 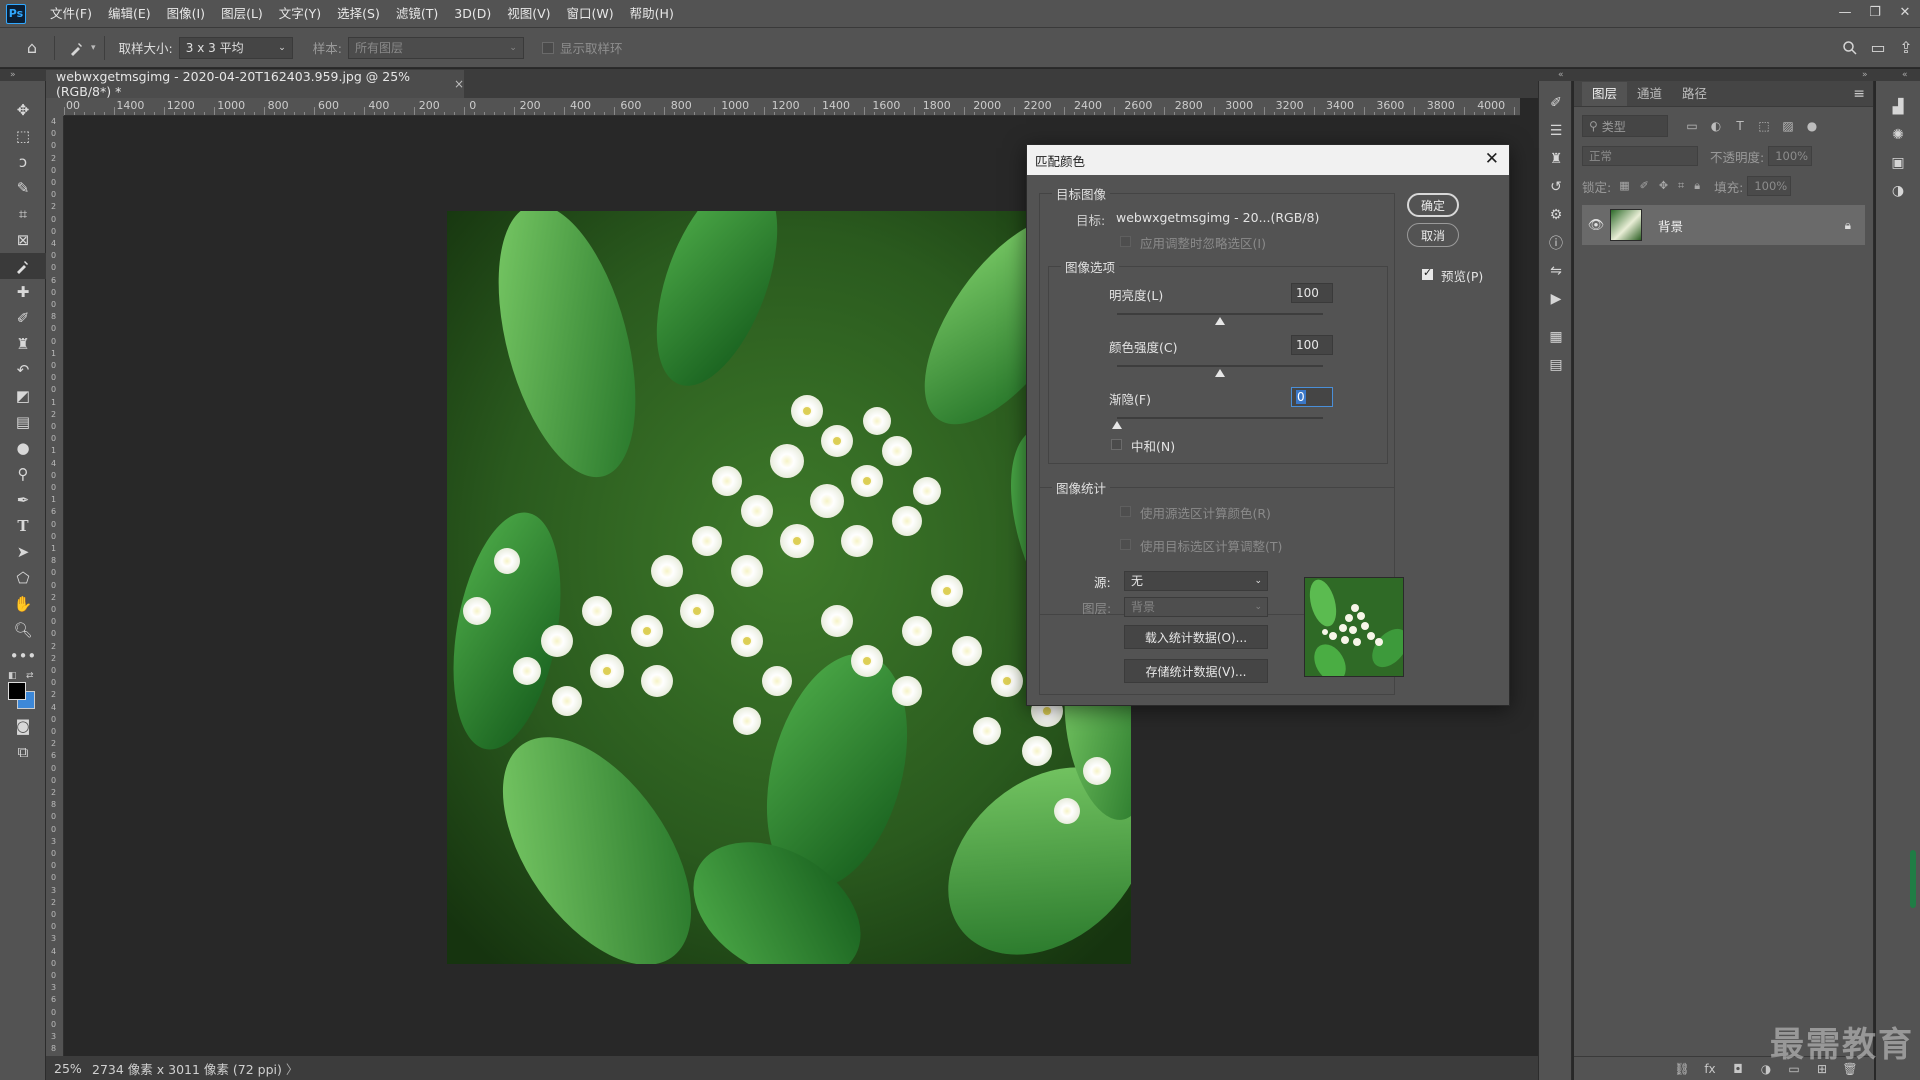 What do you see at coordinates (23, 552) in the screenshot?
I see `path-select-icon: ➤` at bounding box center [23, 552].